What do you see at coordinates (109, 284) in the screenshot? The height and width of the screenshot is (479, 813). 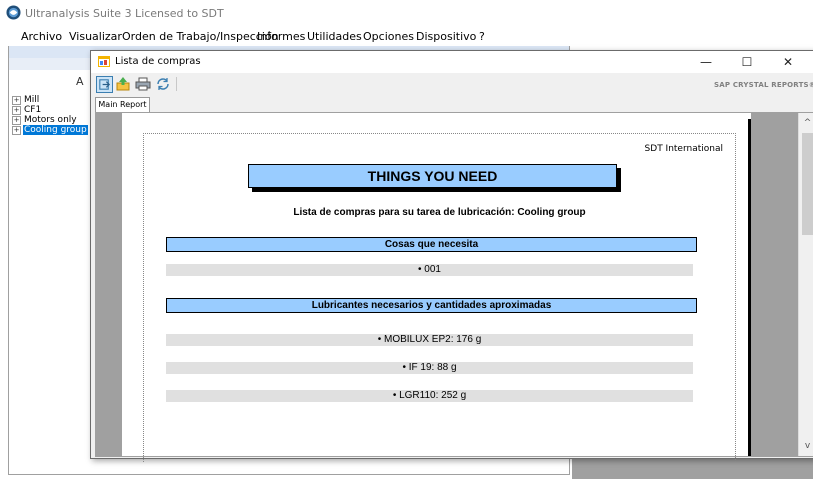 I see `viewer-margin-left` at bounding box center [109, 284].